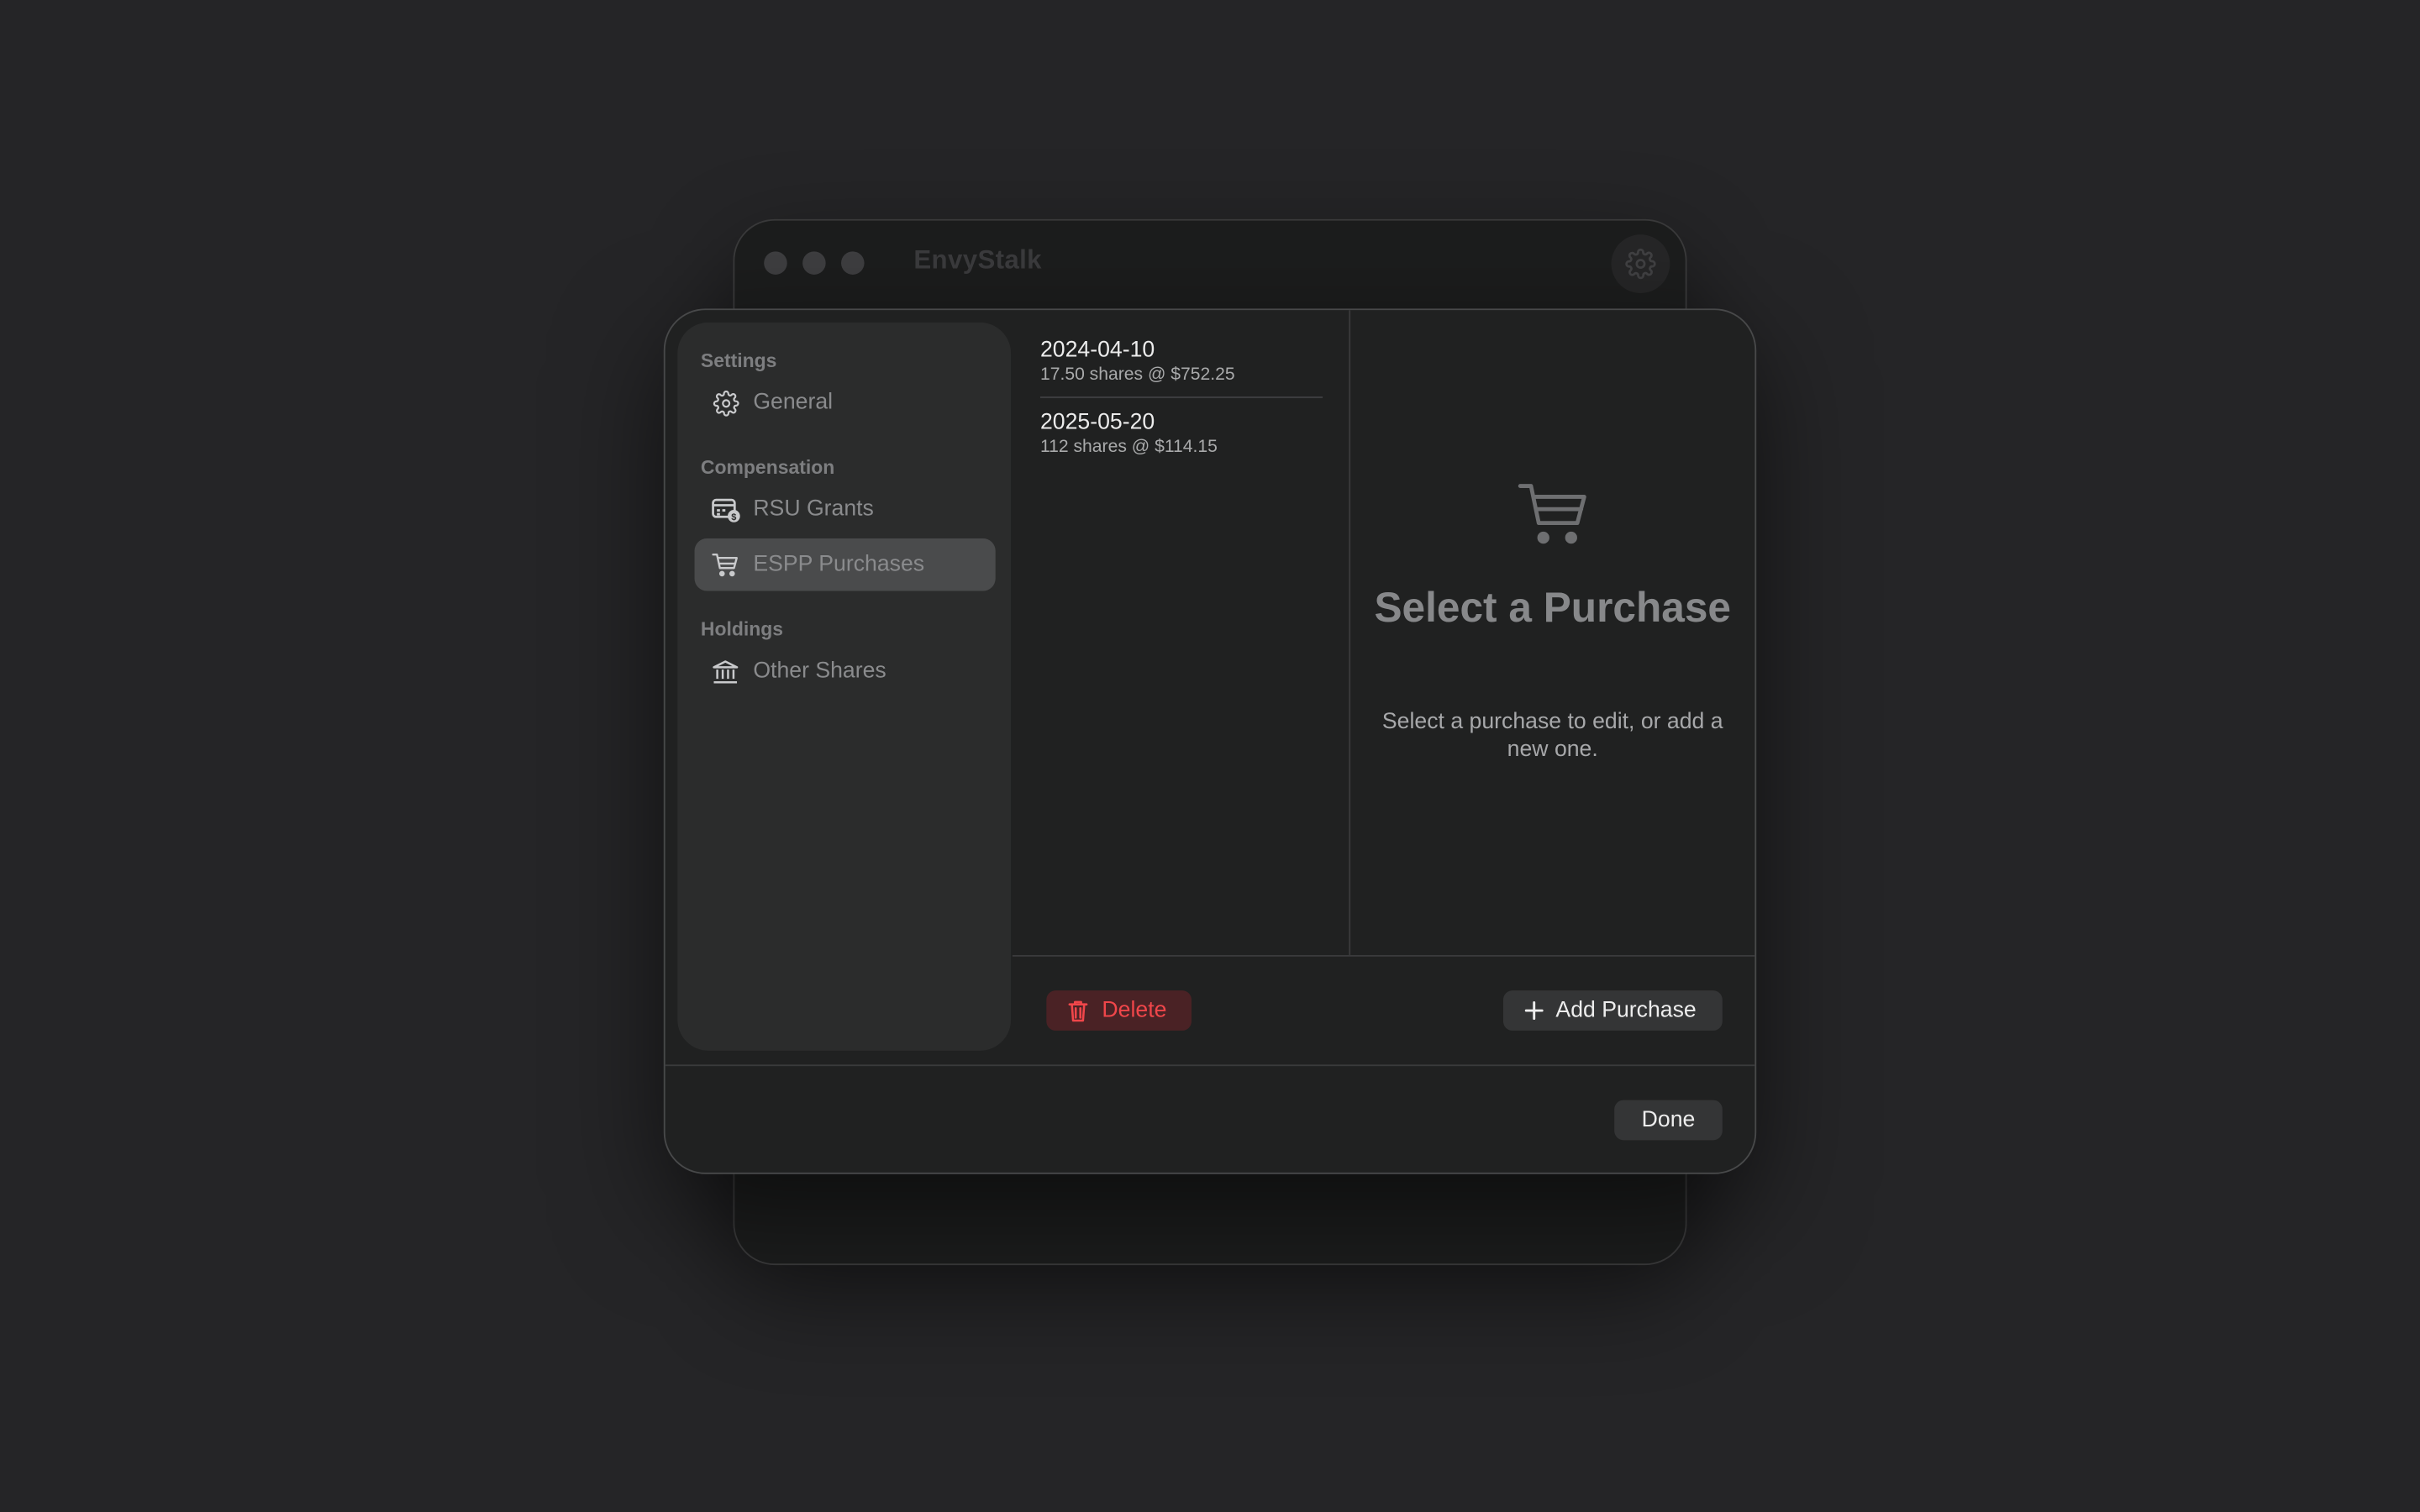  I want to click on app-settings-button, so click(1640, 263).